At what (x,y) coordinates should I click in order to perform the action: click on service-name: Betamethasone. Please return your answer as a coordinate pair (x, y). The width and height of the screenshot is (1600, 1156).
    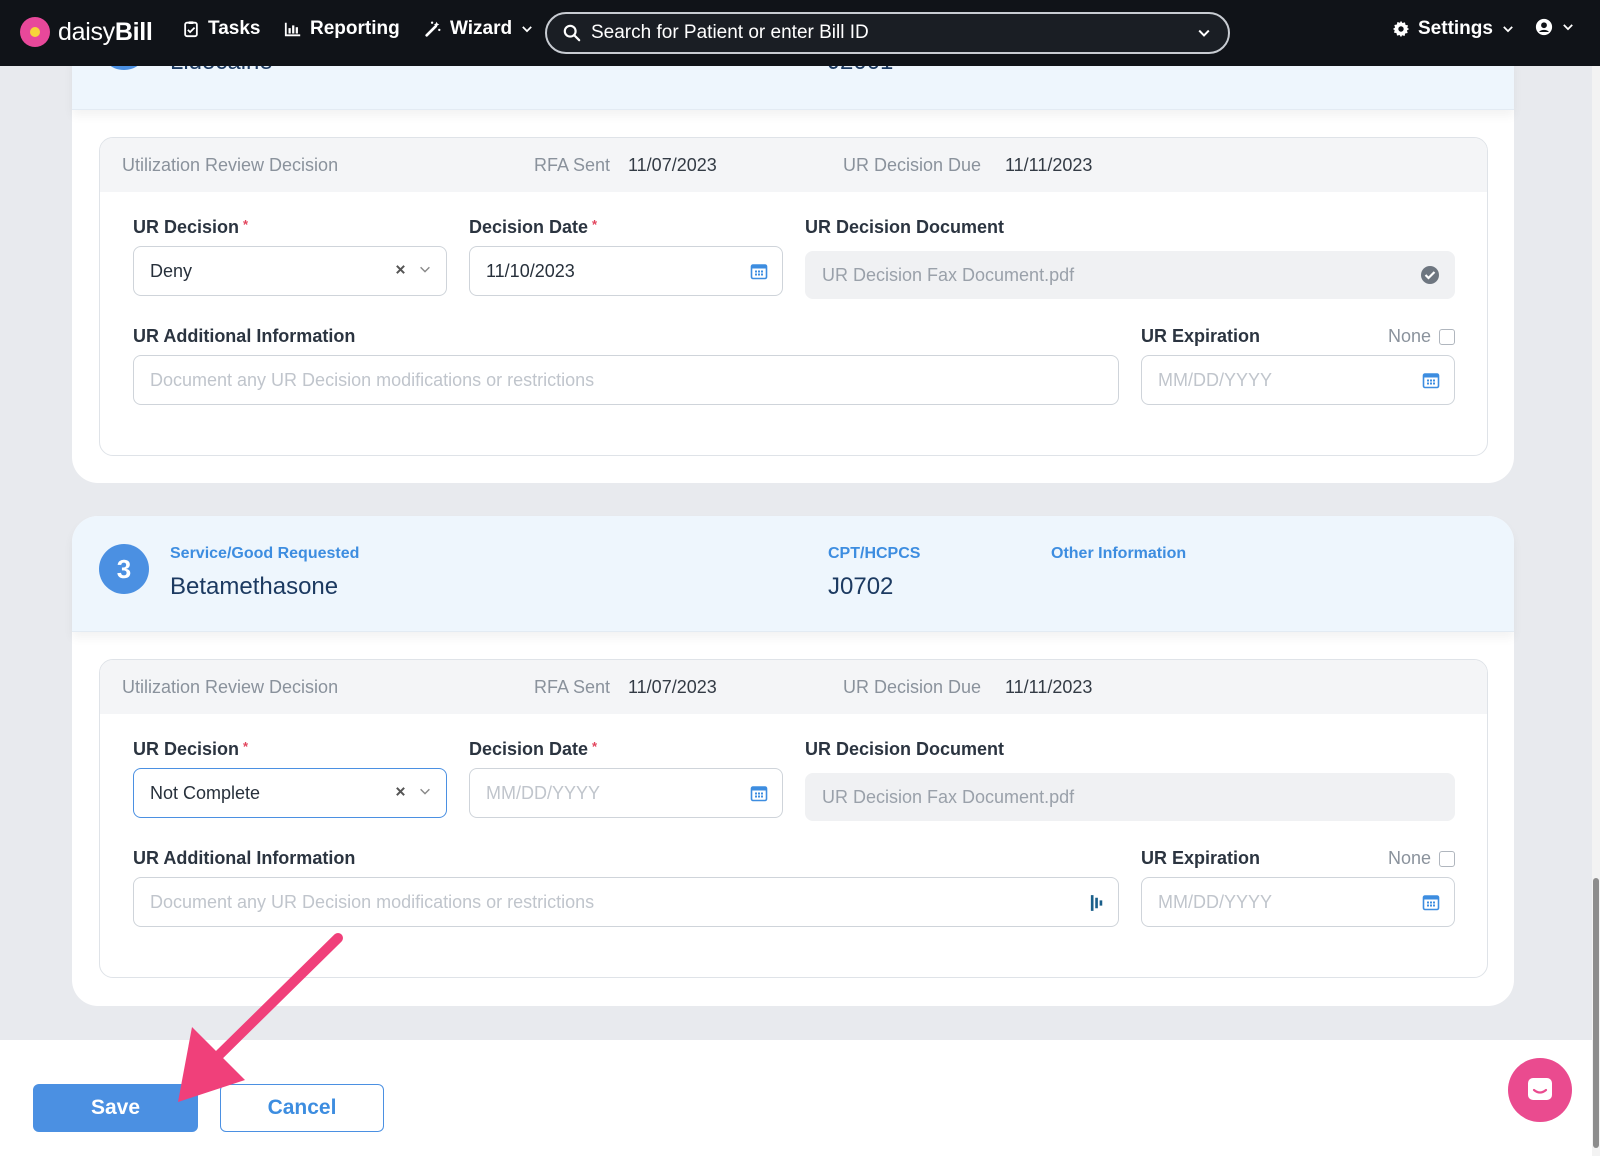
    Looking at the image, I should click on (254, 586).